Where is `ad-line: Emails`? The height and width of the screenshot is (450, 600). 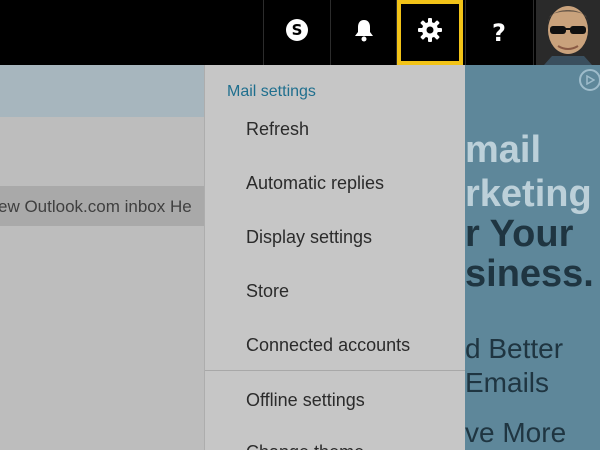 ad-line: Emails is located at coordinates (507, 382).